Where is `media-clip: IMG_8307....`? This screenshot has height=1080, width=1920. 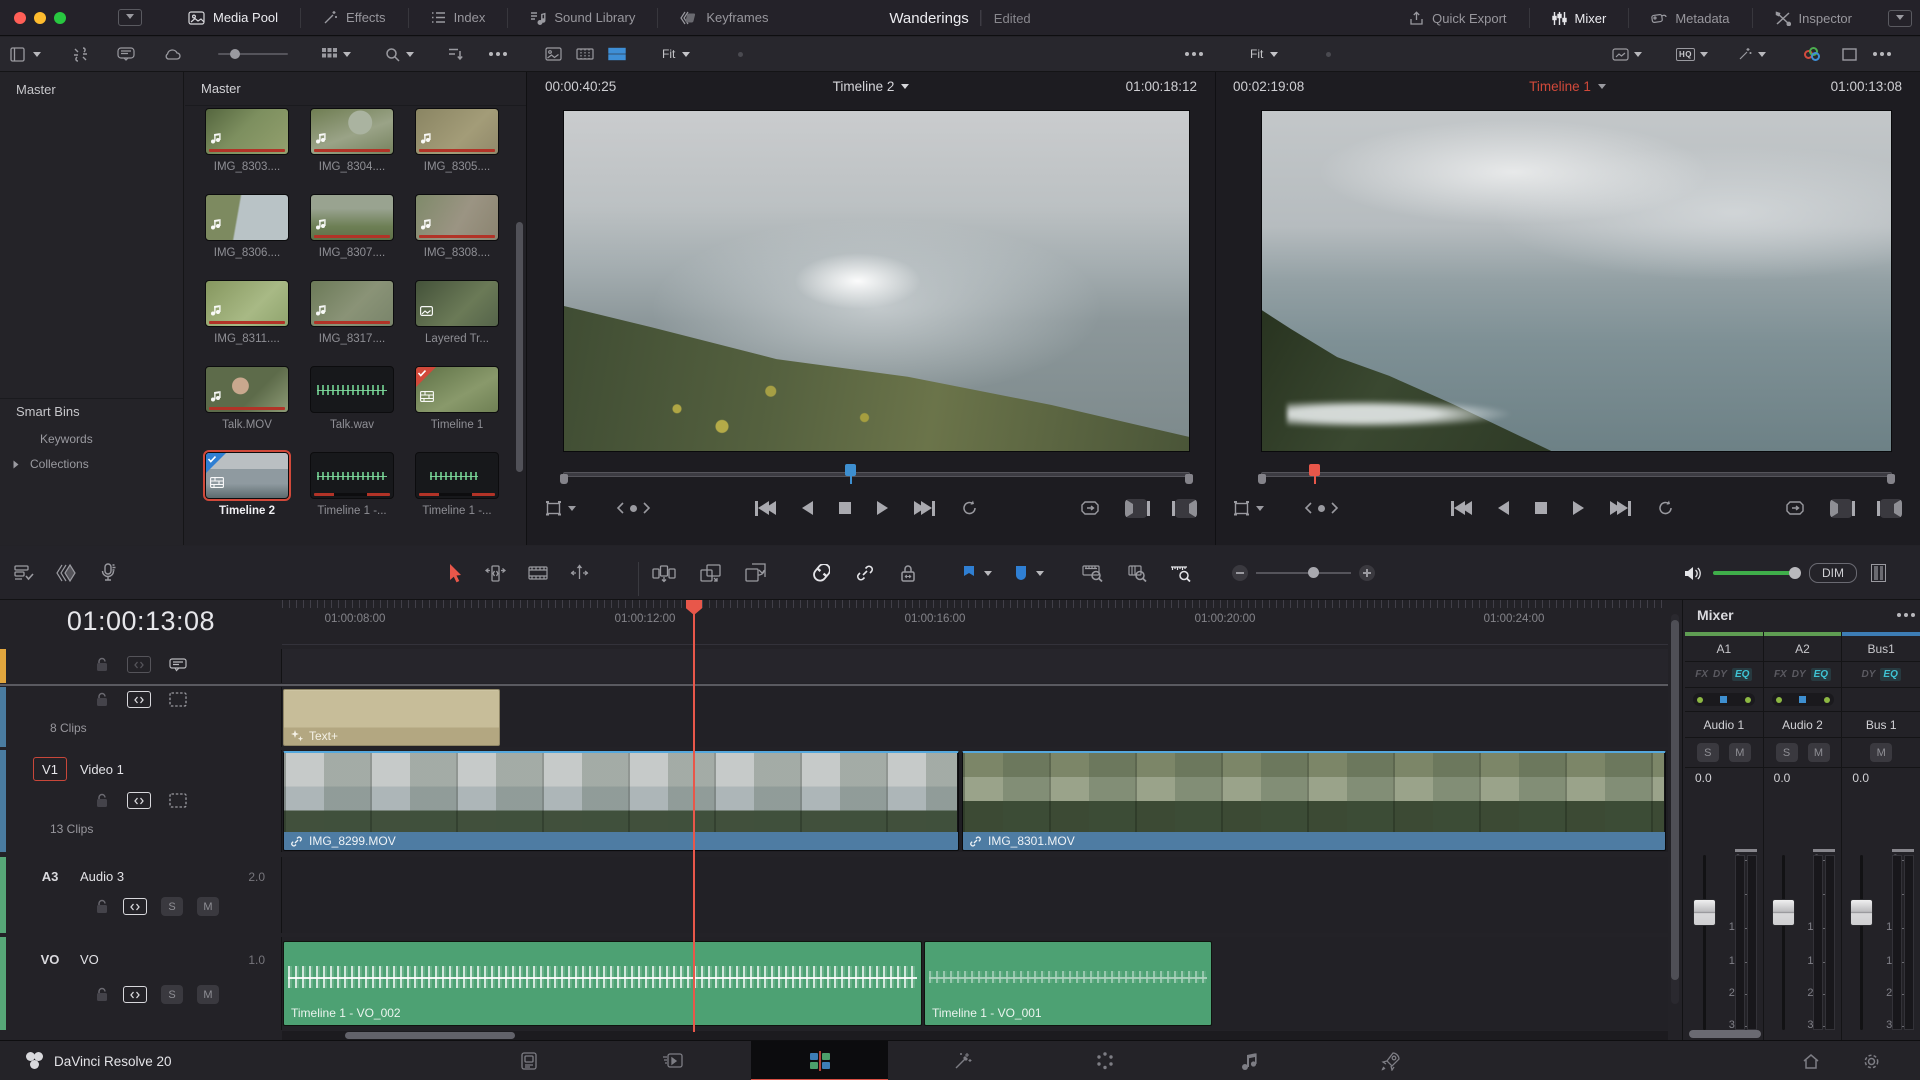 media-clip: IMG_8307.... is located at coordinates (352, 237).